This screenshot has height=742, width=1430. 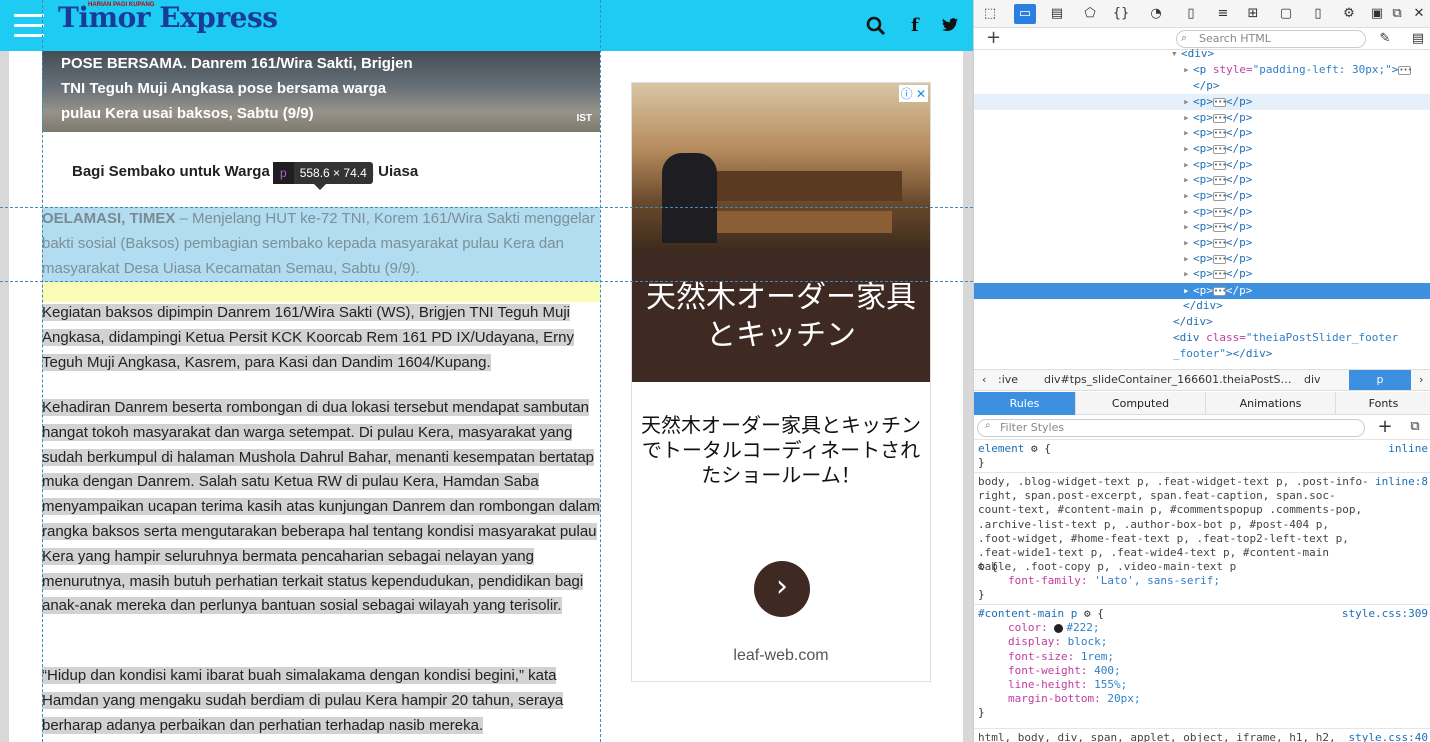 What do you see at coordinates (913, 93) in the screenshot?
I see `ad-choices-icon: ⓘ ✕` at bounding box center [913, 93].